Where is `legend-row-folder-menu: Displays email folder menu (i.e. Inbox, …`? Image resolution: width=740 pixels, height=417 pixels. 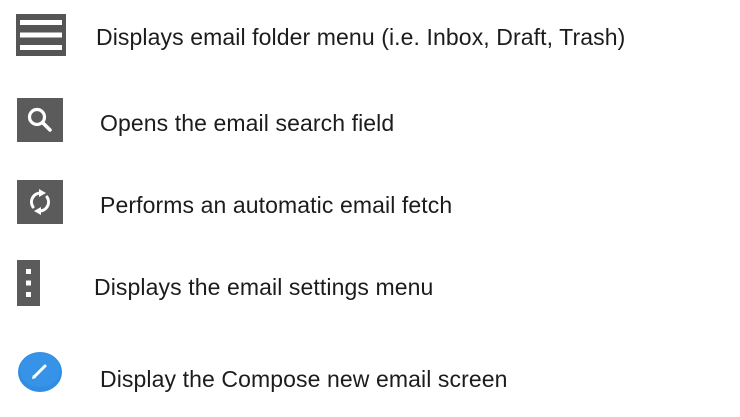
legend-row-folder-menu: Displays email folder menu (i.e. Inbox, … is located at coordinates (370, 44).